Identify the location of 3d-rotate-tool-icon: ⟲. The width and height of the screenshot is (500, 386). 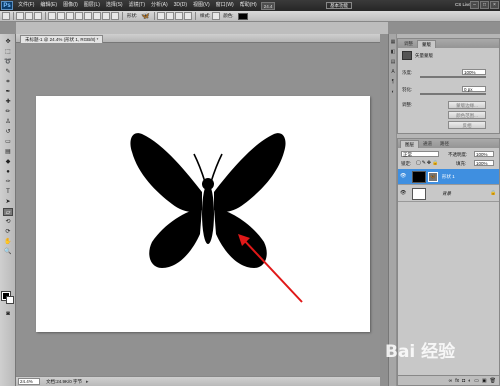
(8, 222).